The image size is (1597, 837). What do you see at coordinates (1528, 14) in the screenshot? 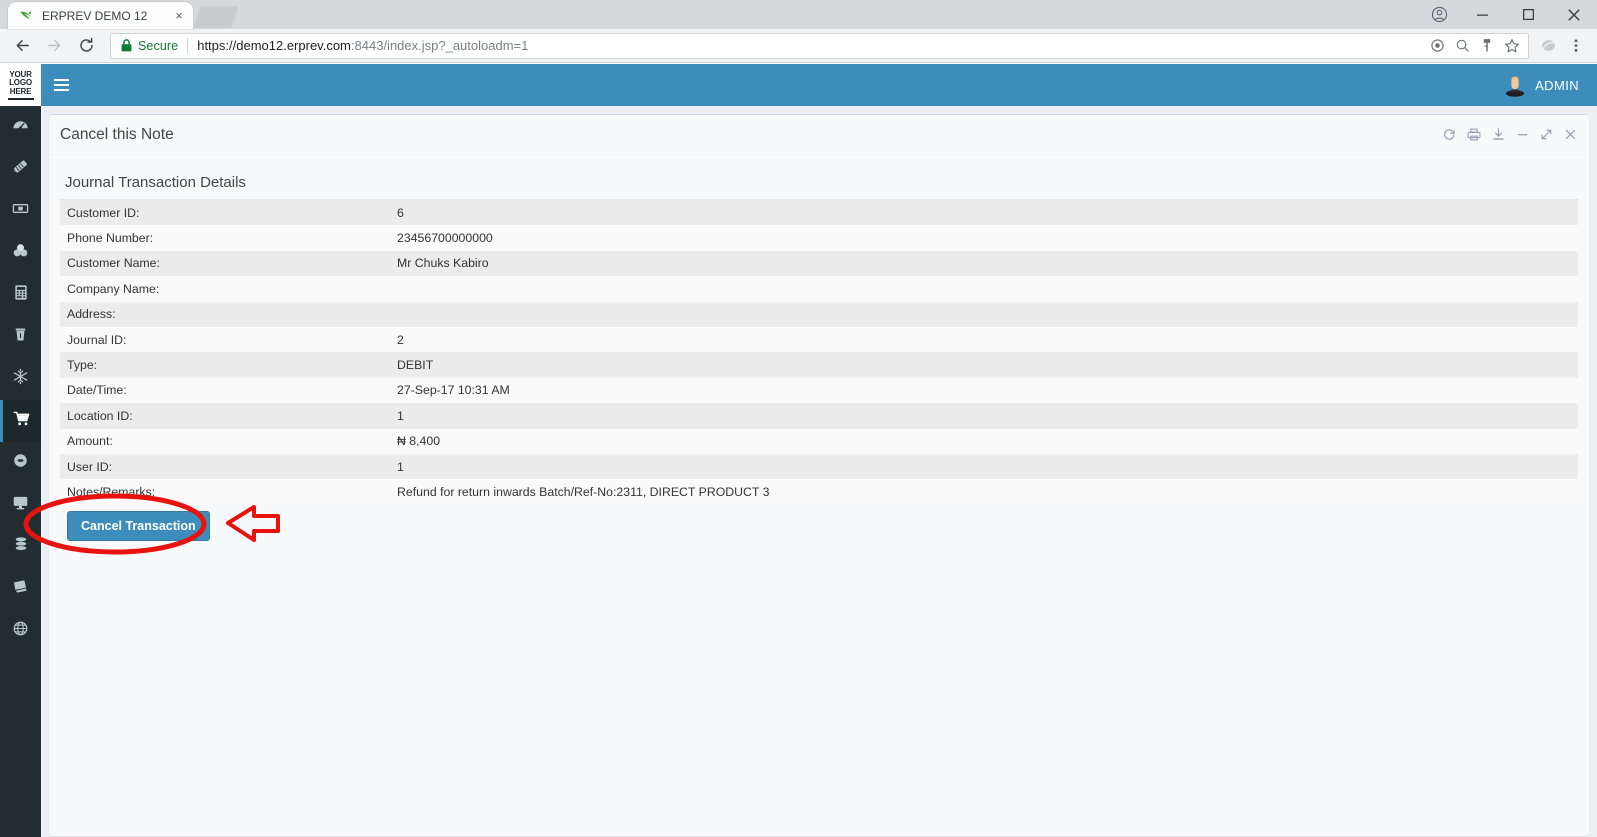
I see `window-maximize-button` at bounding box center [1528, 14].